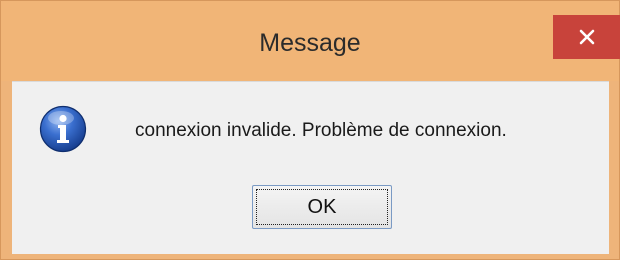  I want to click on close-button, so click(586, 37).